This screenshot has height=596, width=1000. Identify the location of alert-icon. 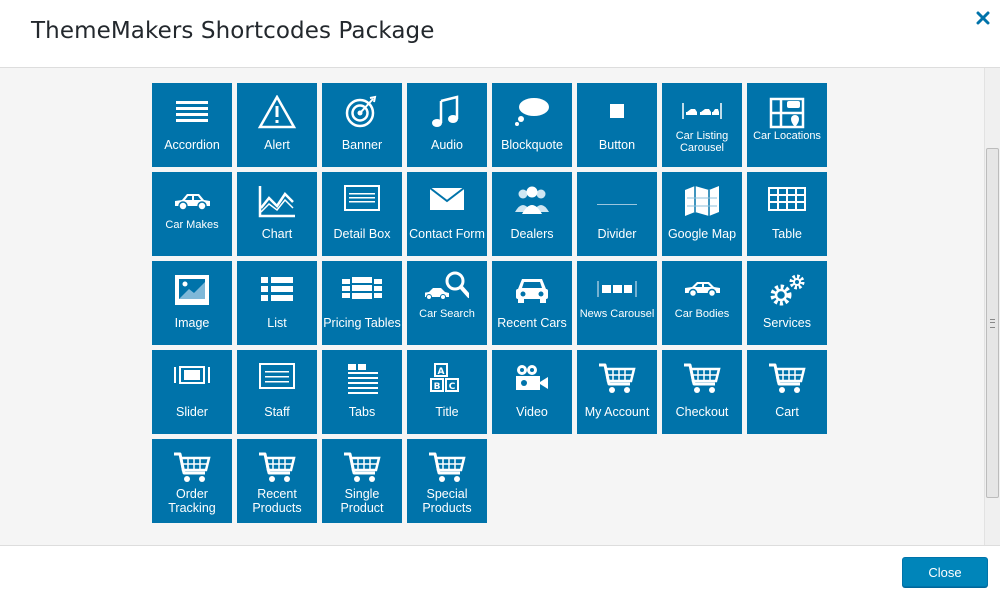
(277, 112).